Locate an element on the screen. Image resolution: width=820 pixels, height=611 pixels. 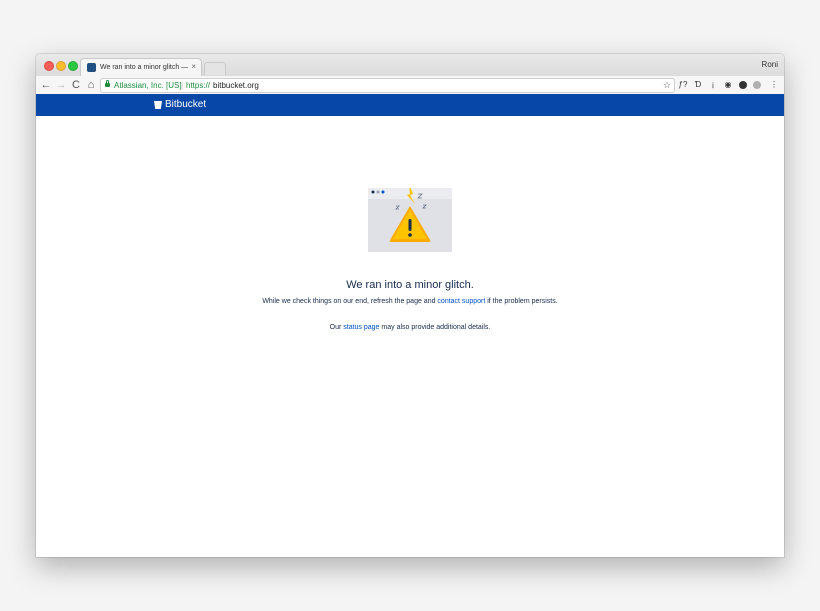
tab-title: We ran into a minor glitch — B is located at coordinates (144, 67).